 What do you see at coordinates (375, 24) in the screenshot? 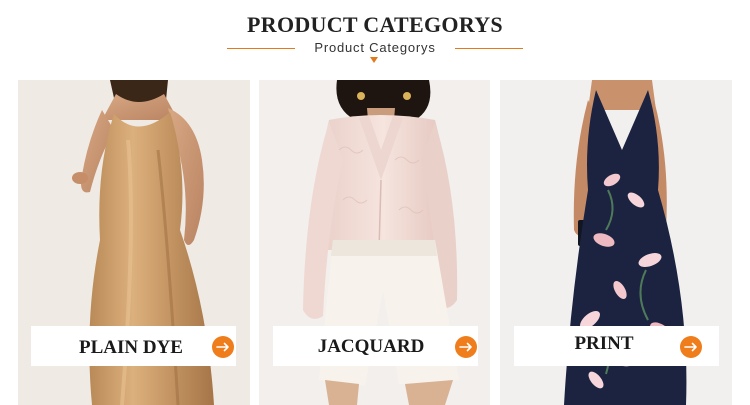
I see `section-title: PRODUCT CATEGORYS` at bounding box center [375, 24].